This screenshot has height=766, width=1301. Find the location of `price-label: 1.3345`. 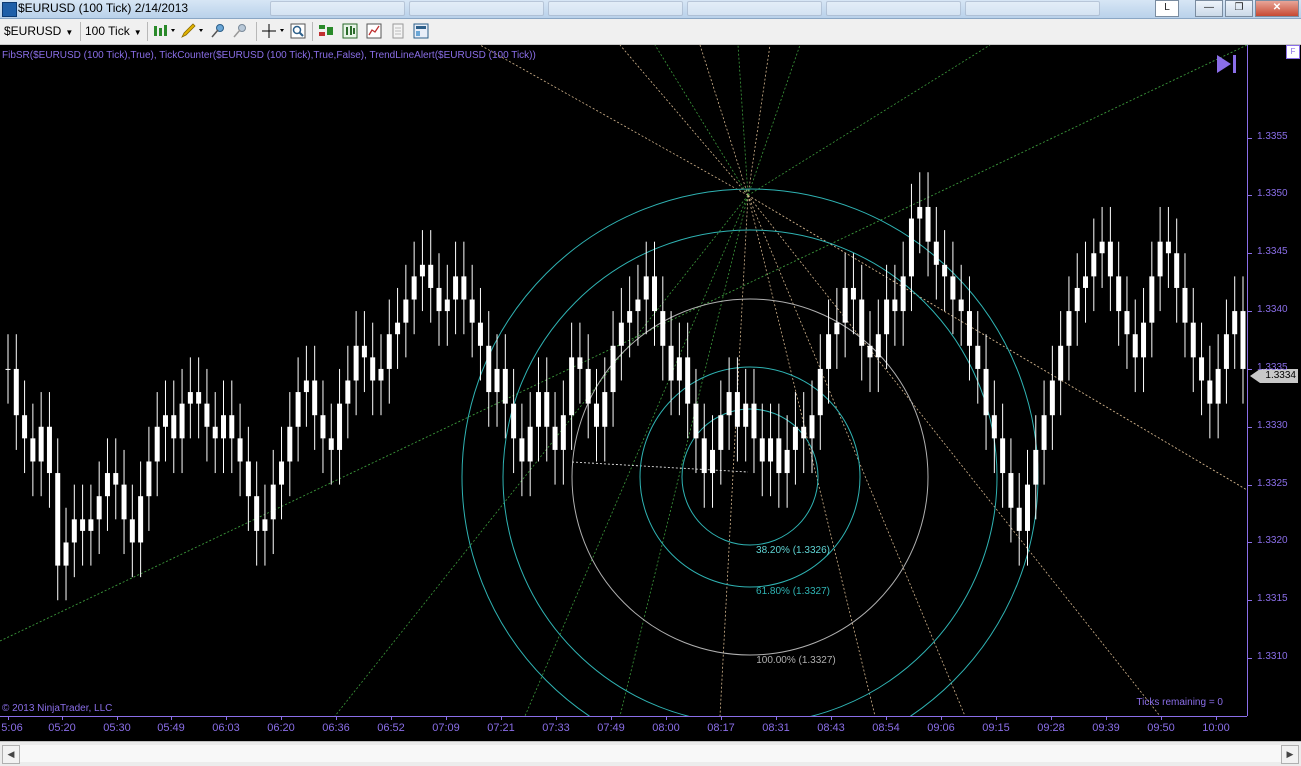

price-label: 1.3345 is located at coordinates (1272, 252).